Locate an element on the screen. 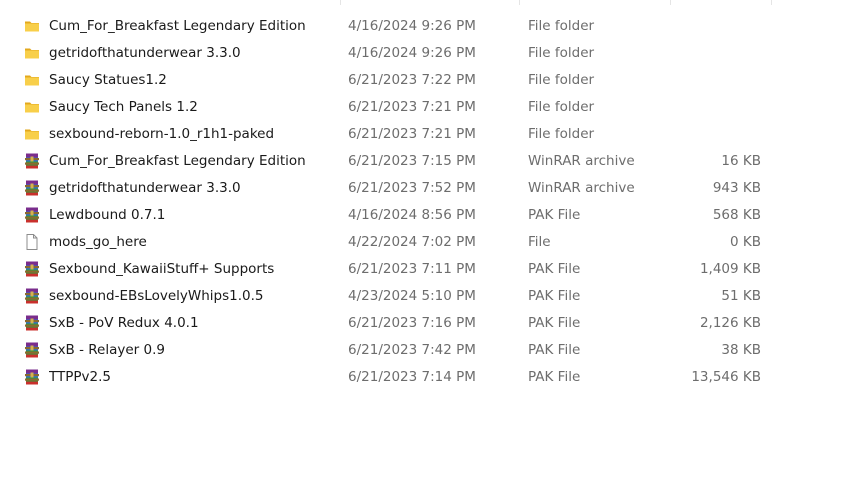 This screenshot has width=846, height=495. file-name: mods_go_here is located at coordinates (98, 242).